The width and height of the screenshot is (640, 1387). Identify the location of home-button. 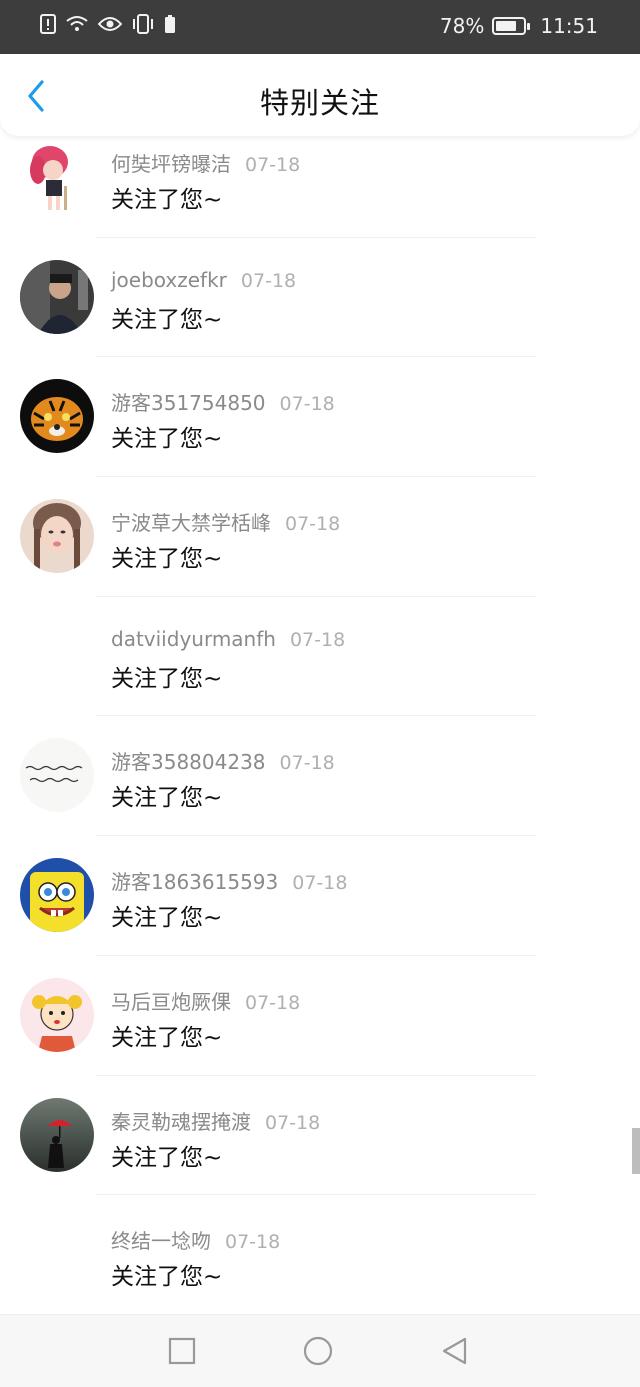
(318, 1351).